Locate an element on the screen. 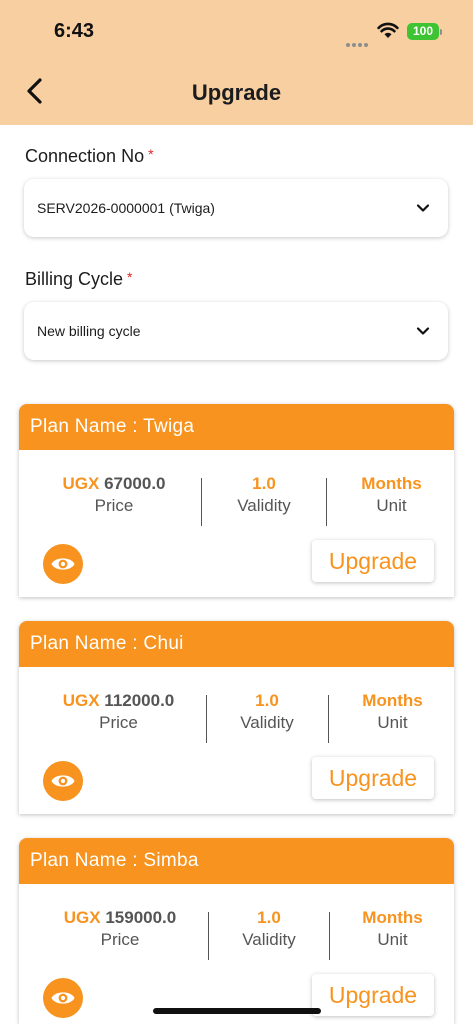  chevron-left-icon is located at coordinates (34, 91).